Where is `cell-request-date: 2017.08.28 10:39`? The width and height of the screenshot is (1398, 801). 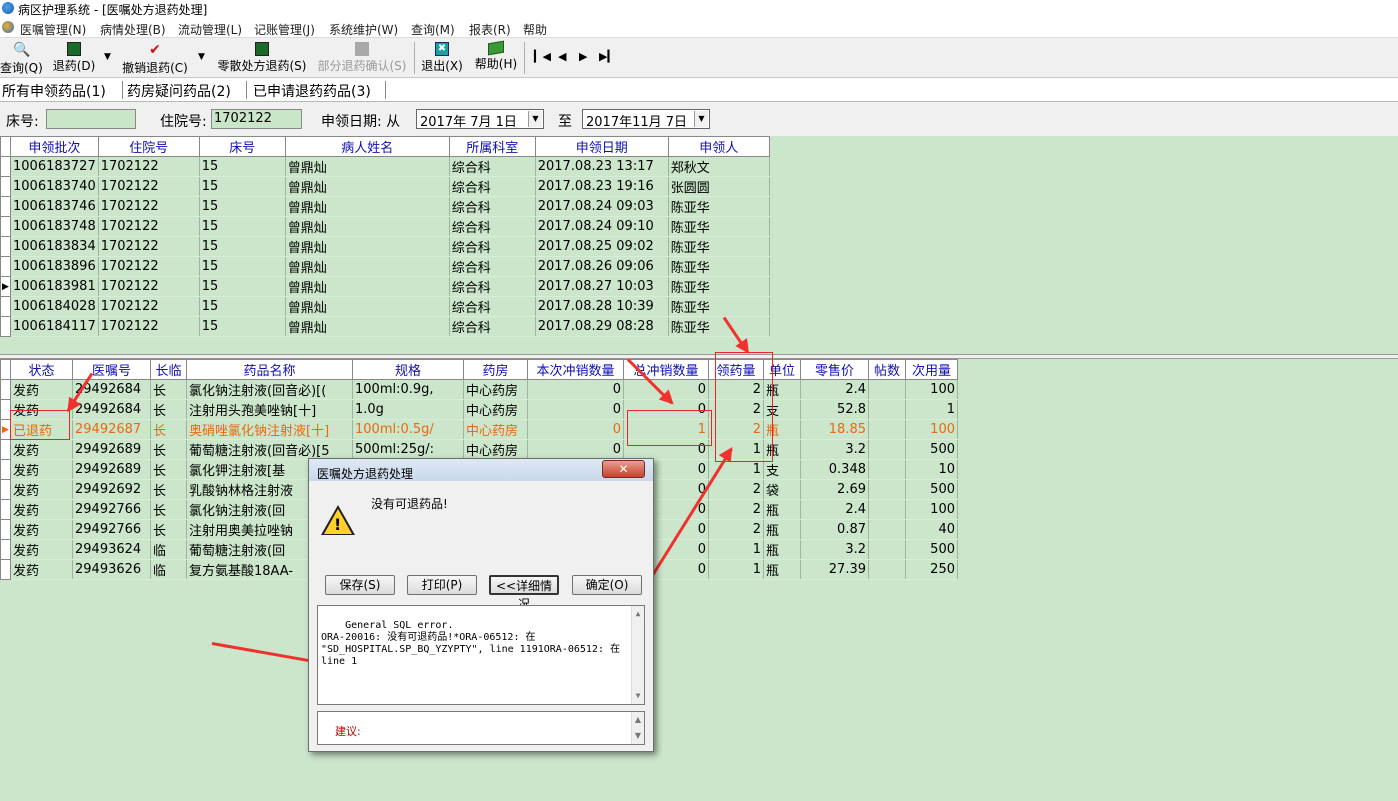 cell-request-date: 2017.08.28 10:39 is located at coordinates (602, 306).